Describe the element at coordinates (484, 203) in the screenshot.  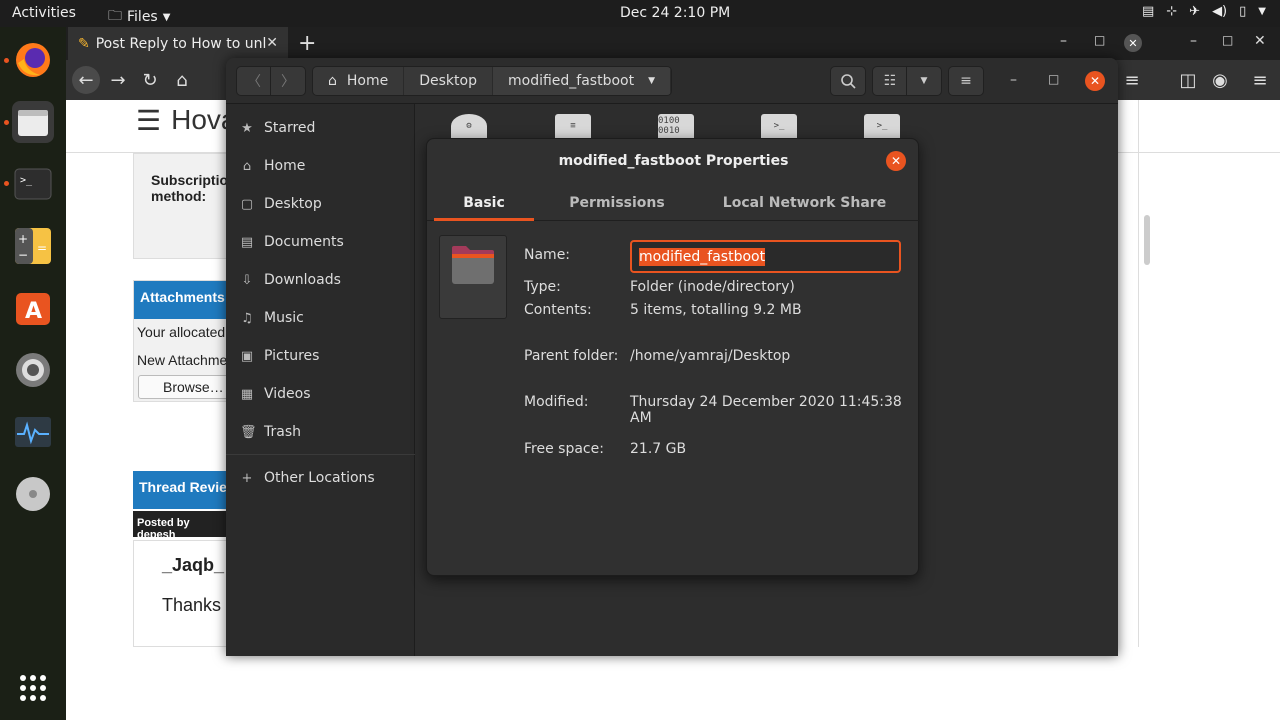
I see `tab-basic: Basic` at that location.